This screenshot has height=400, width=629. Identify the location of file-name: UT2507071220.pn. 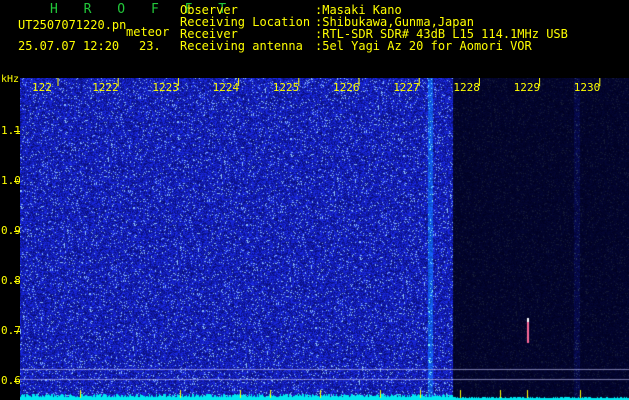
(72, 25).